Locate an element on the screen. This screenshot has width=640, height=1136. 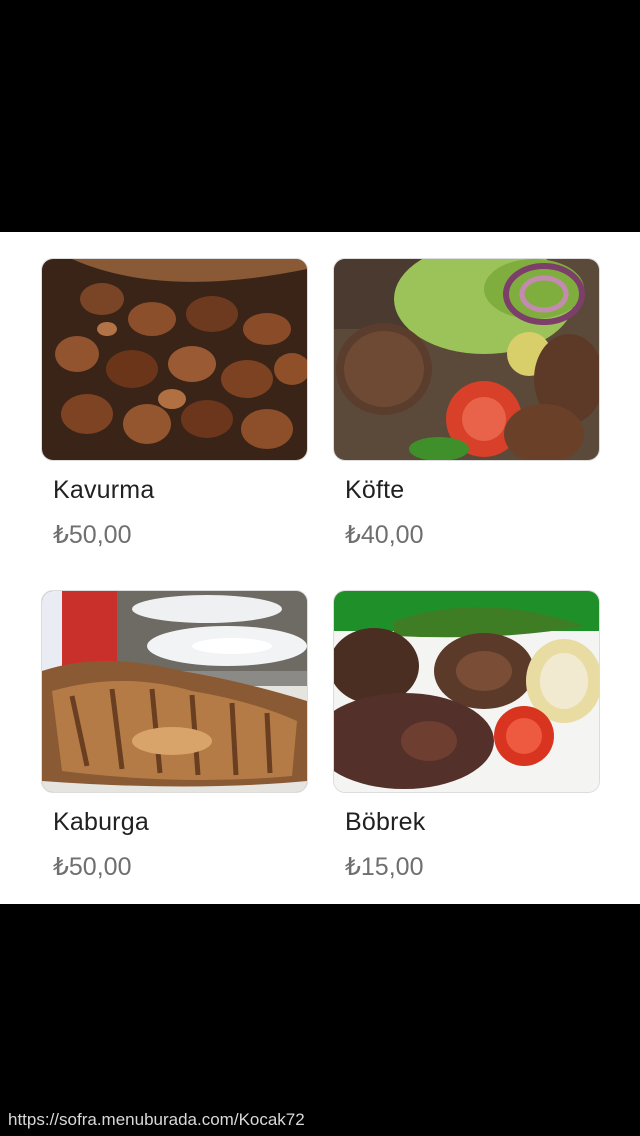
menu-item-card-kavurma: Kavurma ₺50,00 is located at coordinates (174, 403).